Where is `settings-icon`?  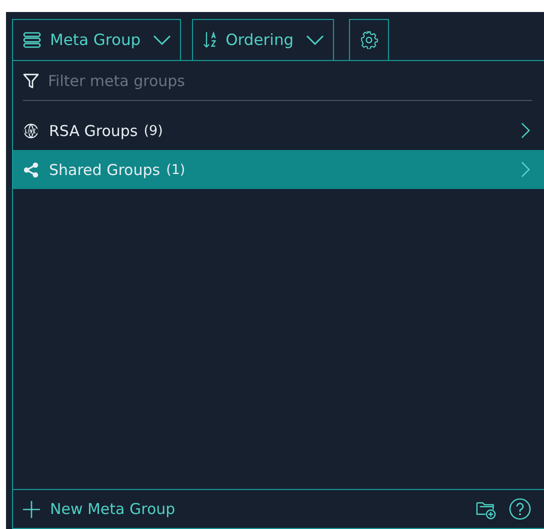
settings-icon is located at coordinates (369, 40).